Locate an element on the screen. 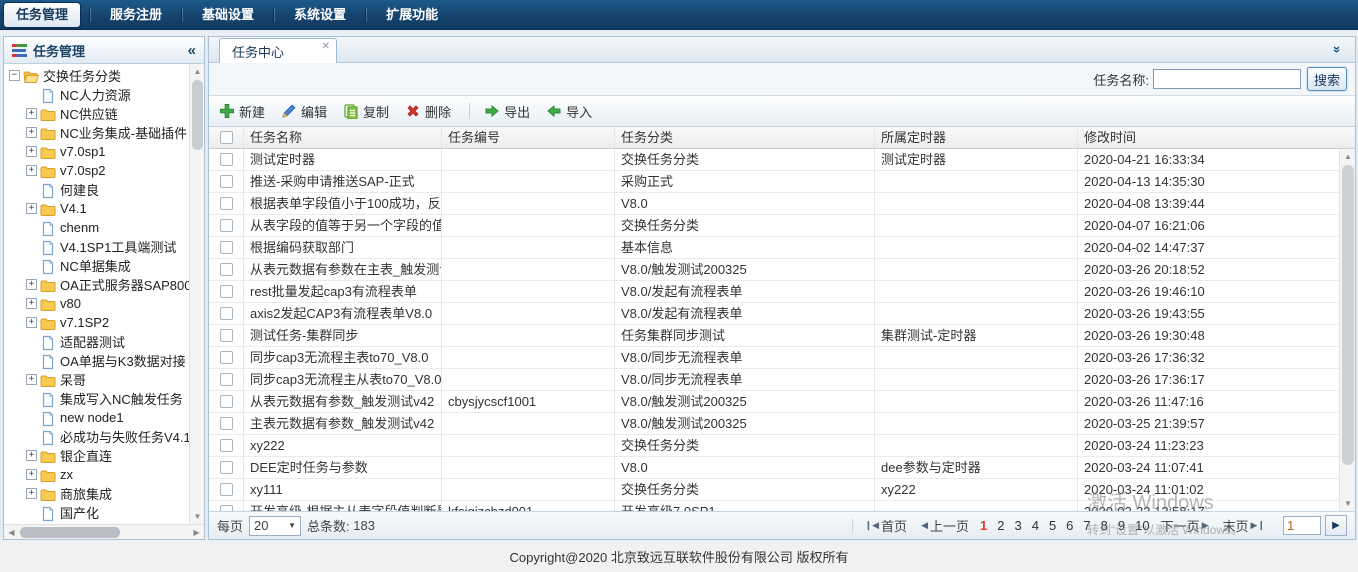 Image resolution: width=1358 pixels, height=572 pixels. prev-page-button: ◀ 上一页 is located at coordinates (944, 525).